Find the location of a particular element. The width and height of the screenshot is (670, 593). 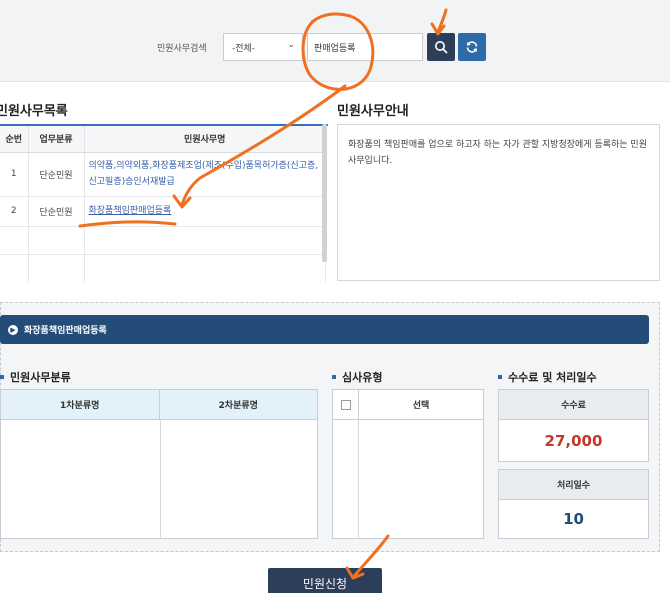

fee-value: 27,000 is located at coordinates (573, 440).